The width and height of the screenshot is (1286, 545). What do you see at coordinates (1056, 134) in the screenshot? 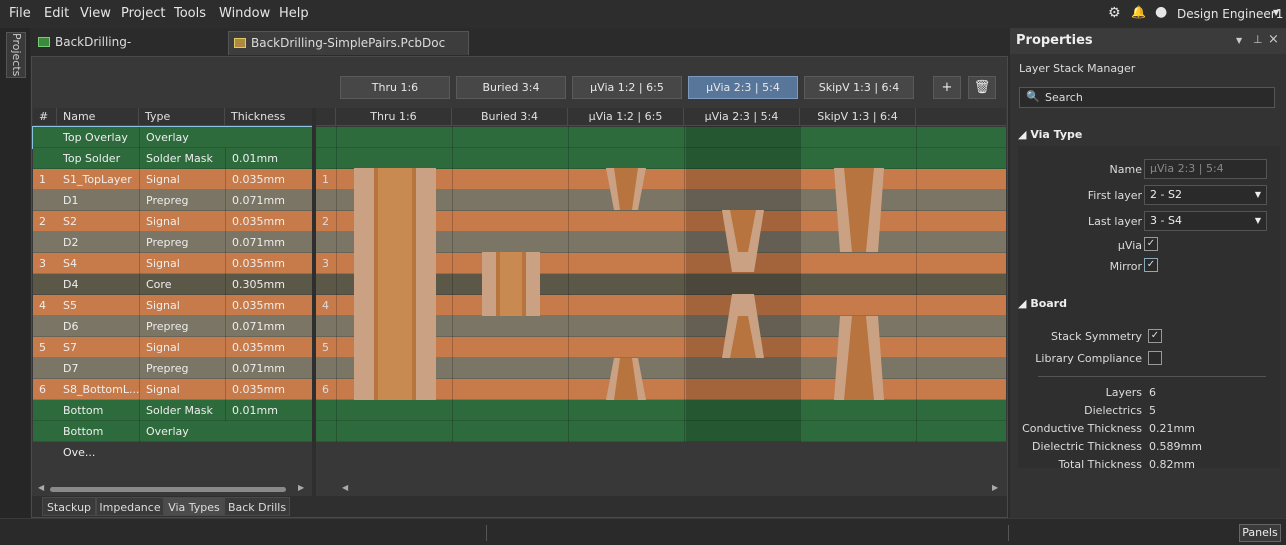
I see `via-type-section-title: Via Type` at bounding box center [1056, 134].